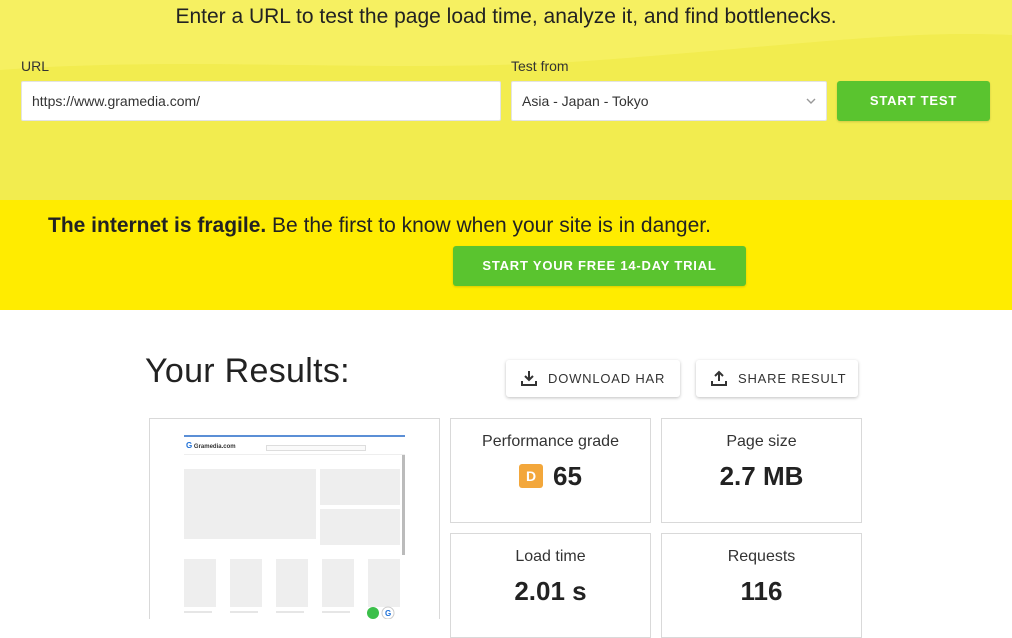 The width and height of the screenshot is (1012, 638). What do you see at coordinates (381, 612) in the screenshot?
I see `thumbnail-chat-icons: G` at bounding box center [381, 612].